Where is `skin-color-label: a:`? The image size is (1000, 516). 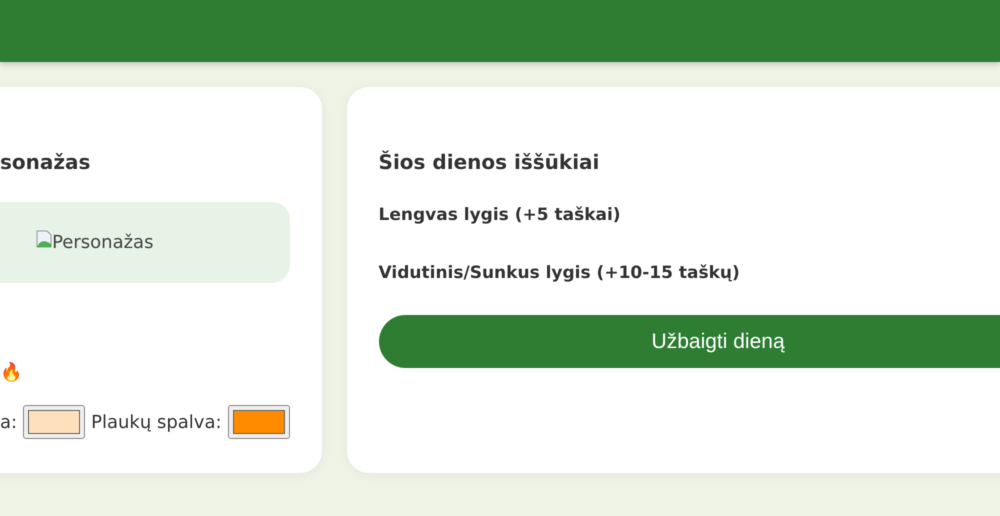
skin-color-label: a: is located at coordinates (9, 422).